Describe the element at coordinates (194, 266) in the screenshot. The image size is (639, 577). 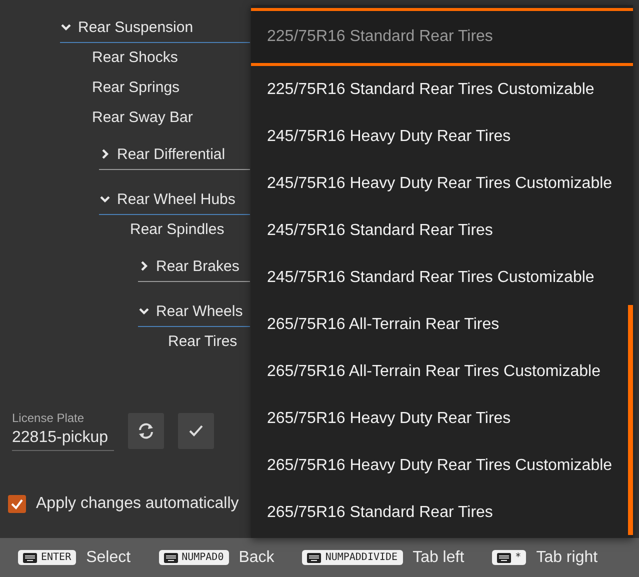
I see `tree-node: Rear Brakes` at that location.